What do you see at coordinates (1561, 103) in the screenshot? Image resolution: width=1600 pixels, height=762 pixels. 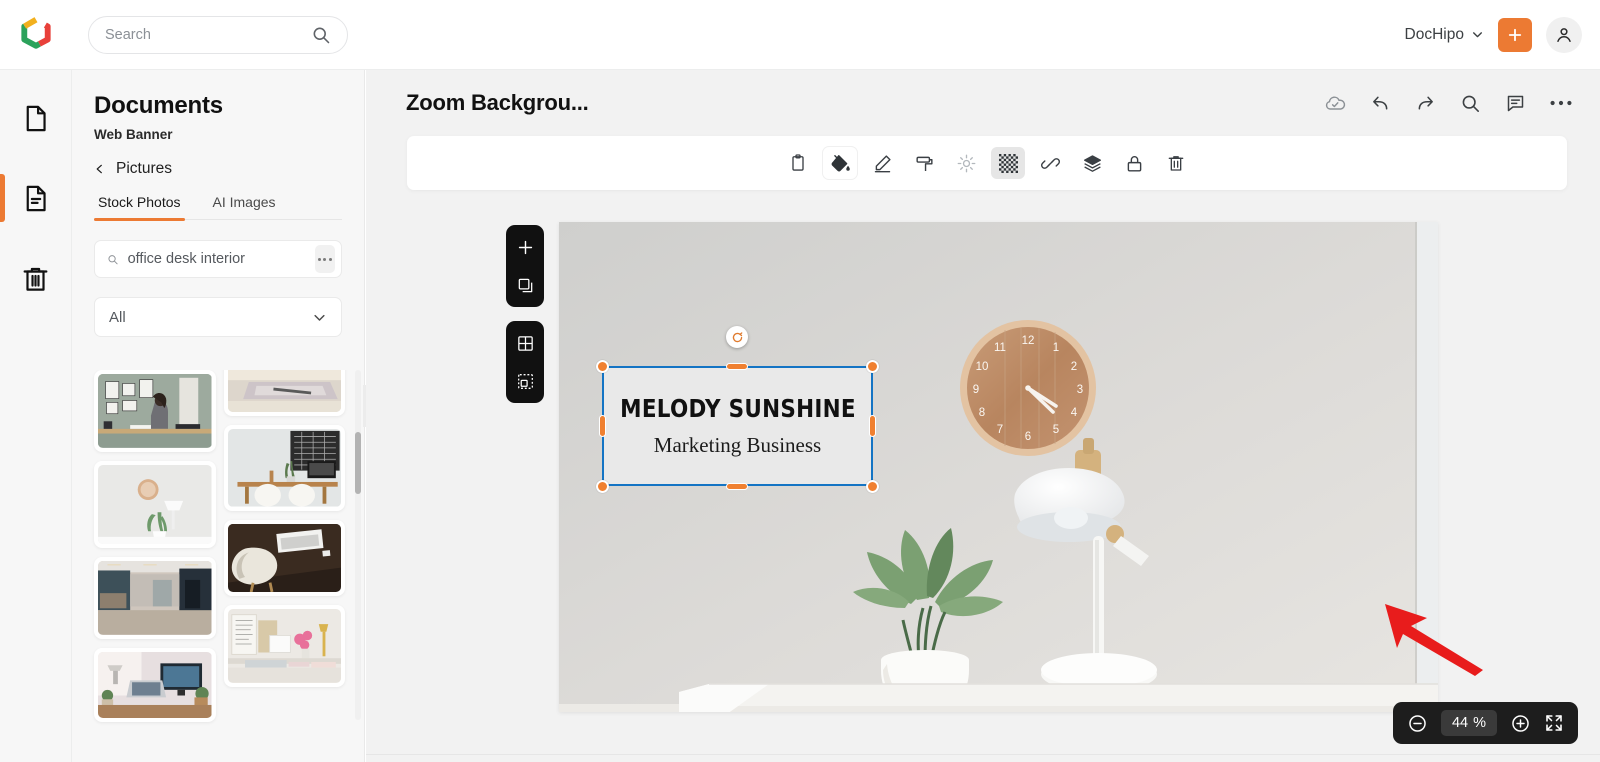 I see `more-options-button` at bounding box center [1561, 103].